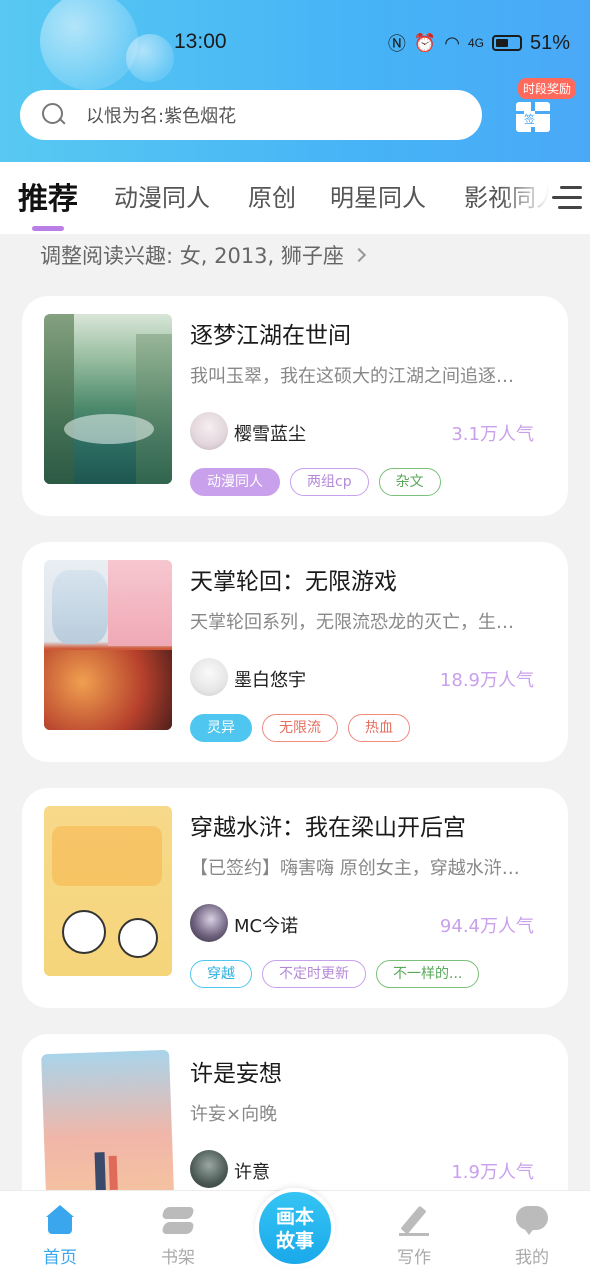 The image size is (590, 1280). I want to click on chat-bubble-icon, so click(532, 1221).